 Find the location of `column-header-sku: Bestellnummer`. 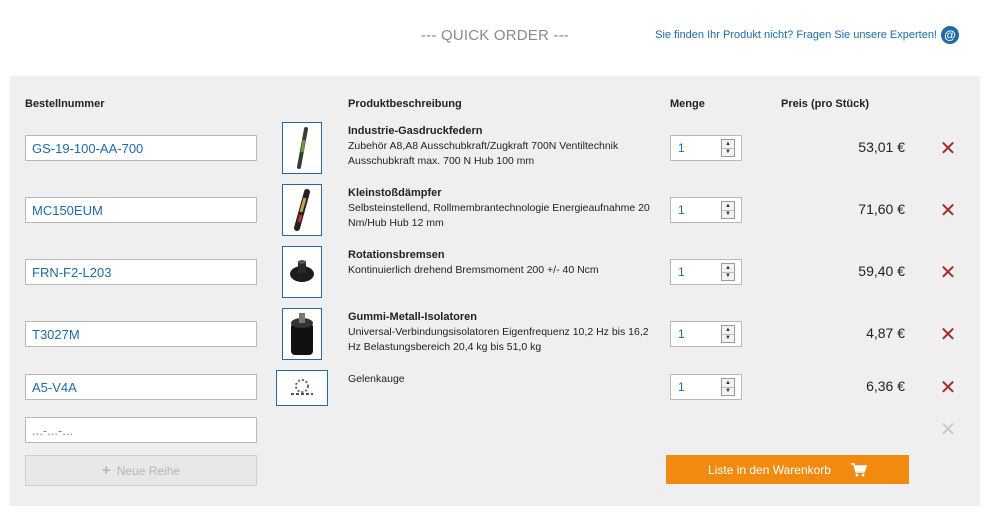

column-header-sku: Bestellnummer is located at coordinates (65, 104).